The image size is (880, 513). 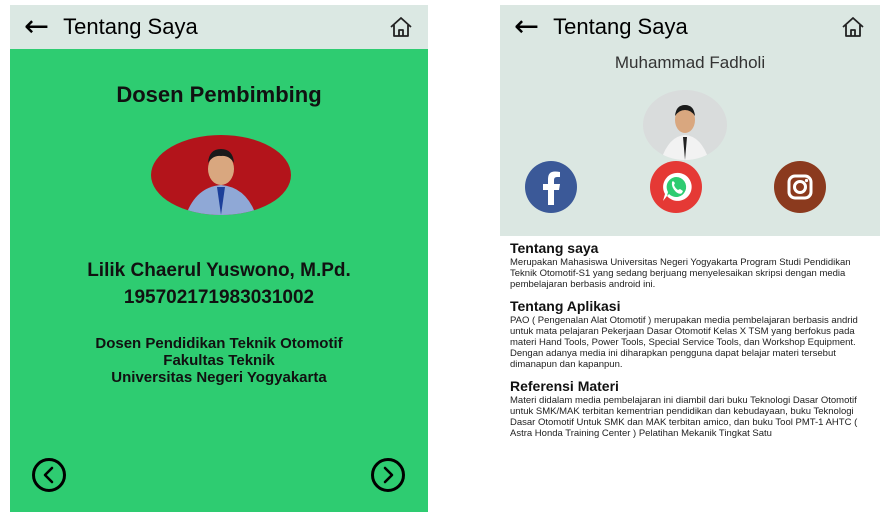 I want to click on whatsapp-button, so click(x=676, y=187).